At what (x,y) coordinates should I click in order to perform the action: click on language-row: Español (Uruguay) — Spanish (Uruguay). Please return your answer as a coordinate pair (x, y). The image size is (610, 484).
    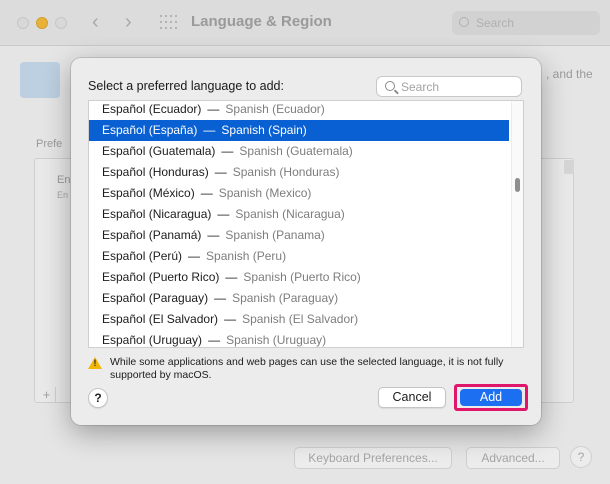
    Looking at the image, I should click on (299, 338).